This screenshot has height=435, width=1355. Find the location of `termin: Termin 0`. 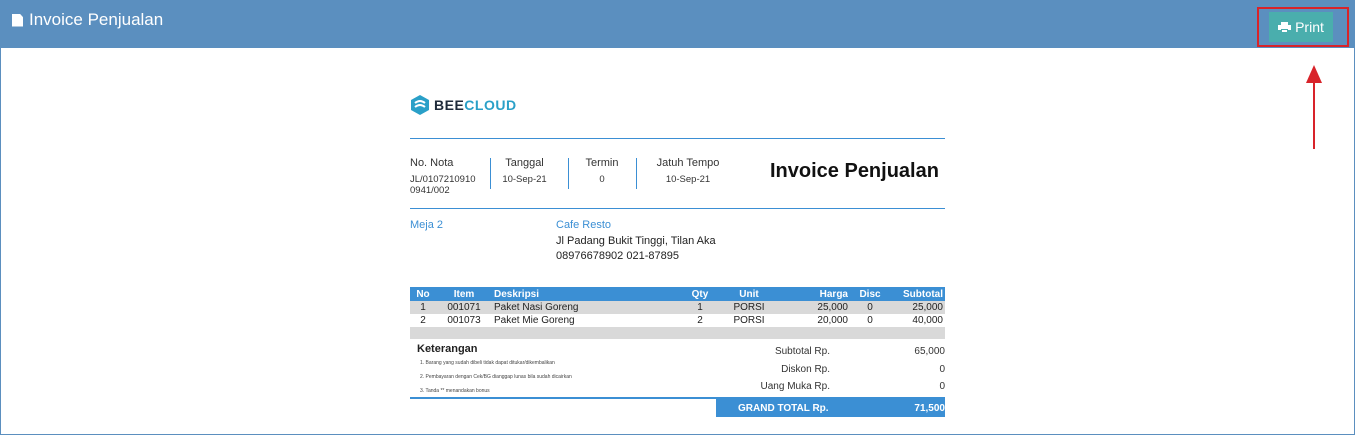

termin: Termin 0 is located at coordinates (602, 171).